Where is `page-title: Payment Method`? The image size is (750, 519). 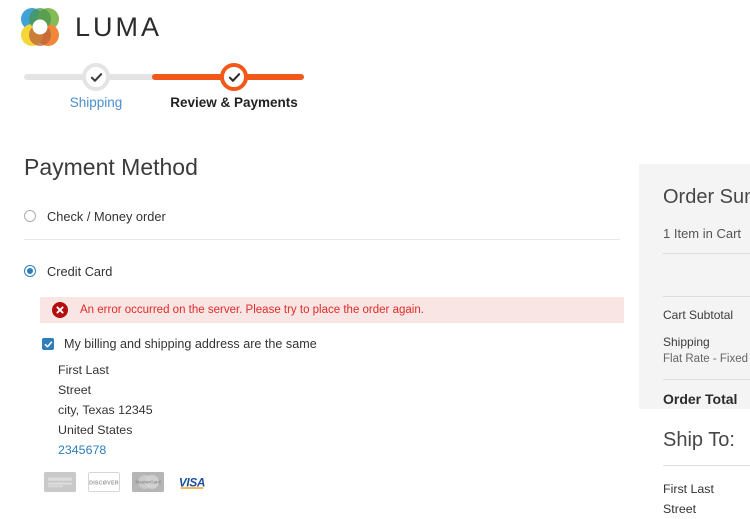 page-title: Payment Method is located at coordinates (111, 167).